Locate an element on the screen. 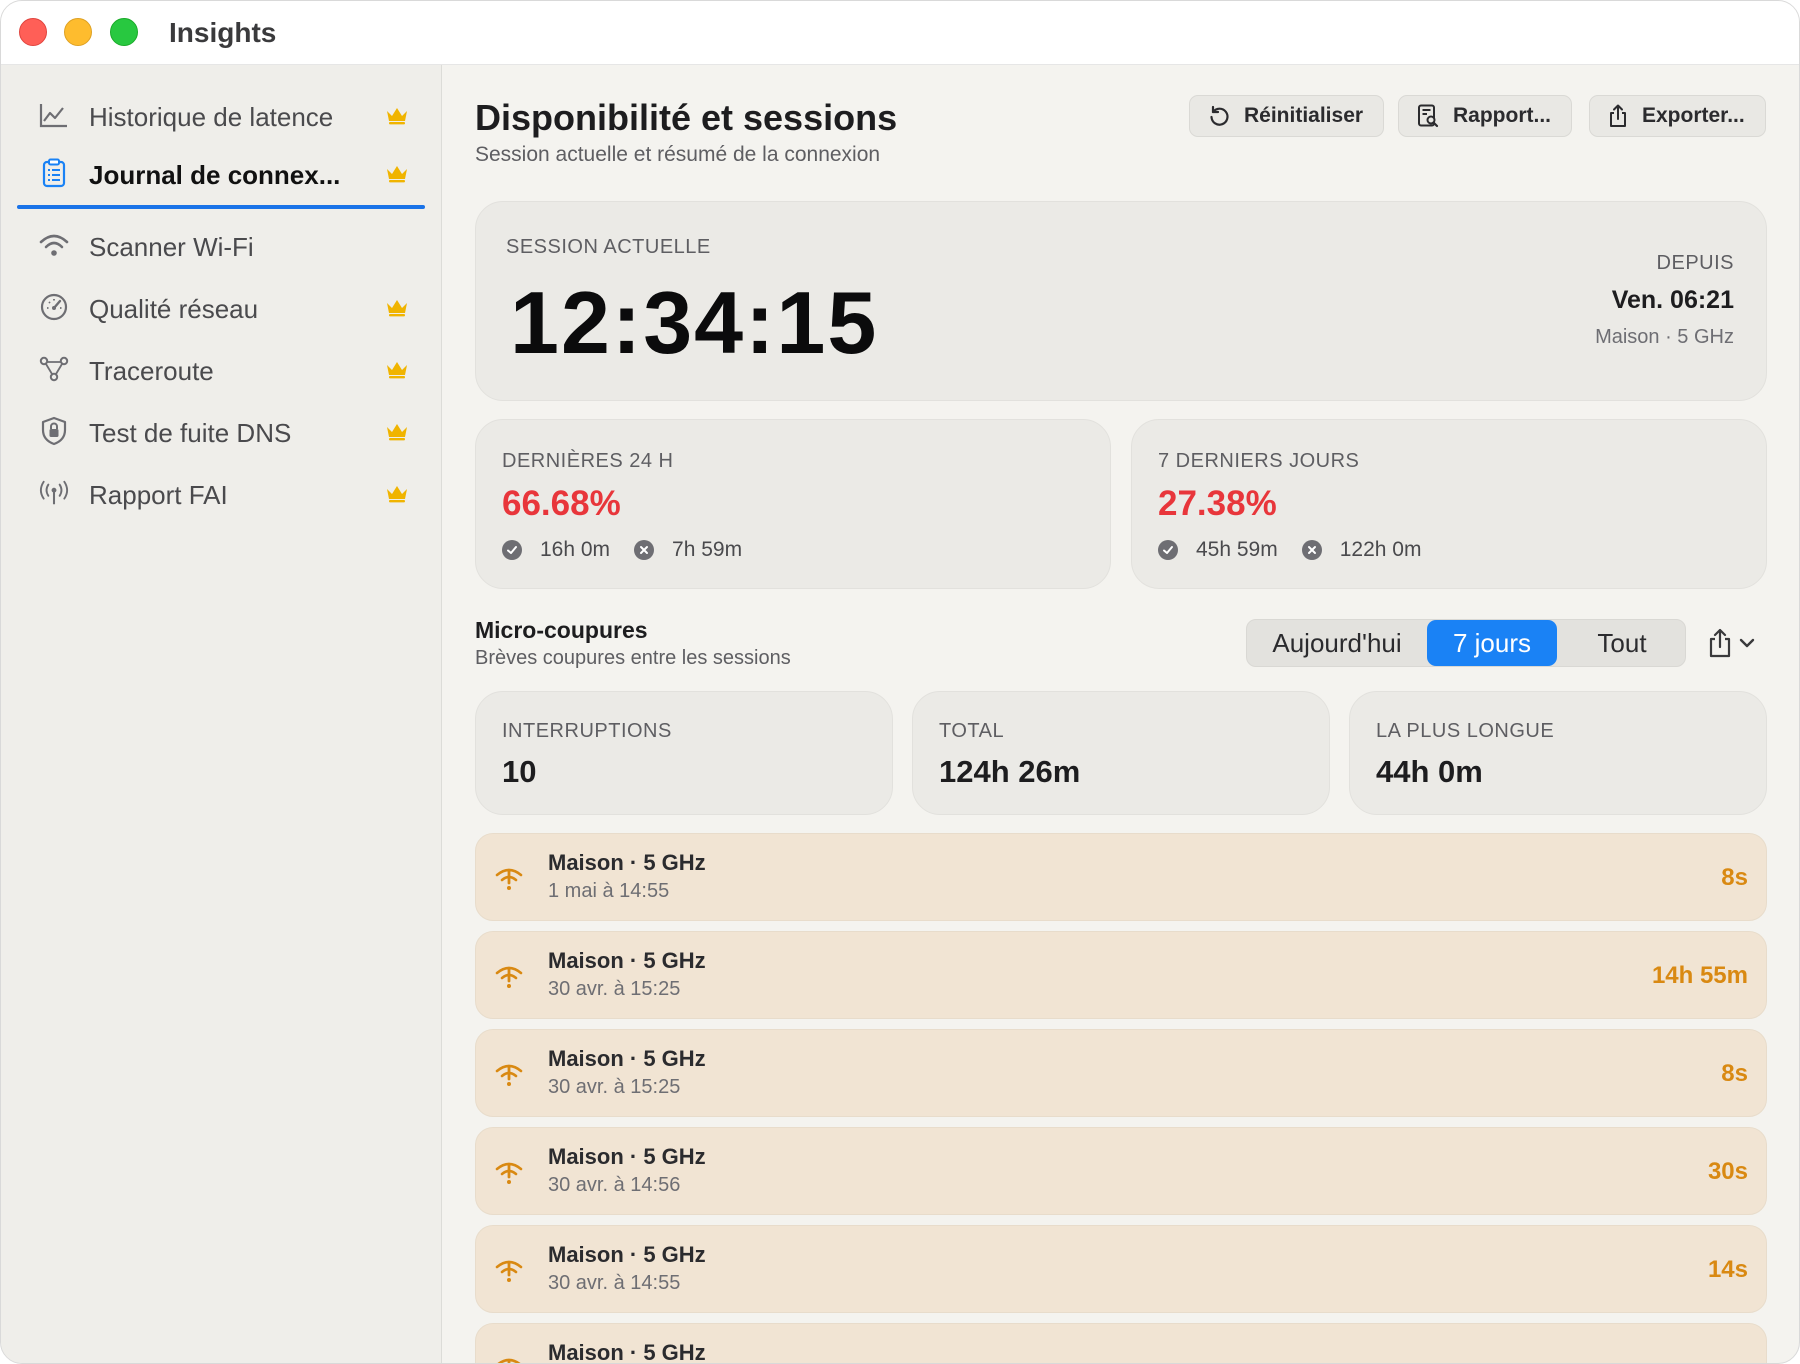 The height and width of the screenshot is (1364, 1800). outage-row: Maison · 5 GHz 30 avr. à 14:56 30s is located at coordinates (1121, 1171).